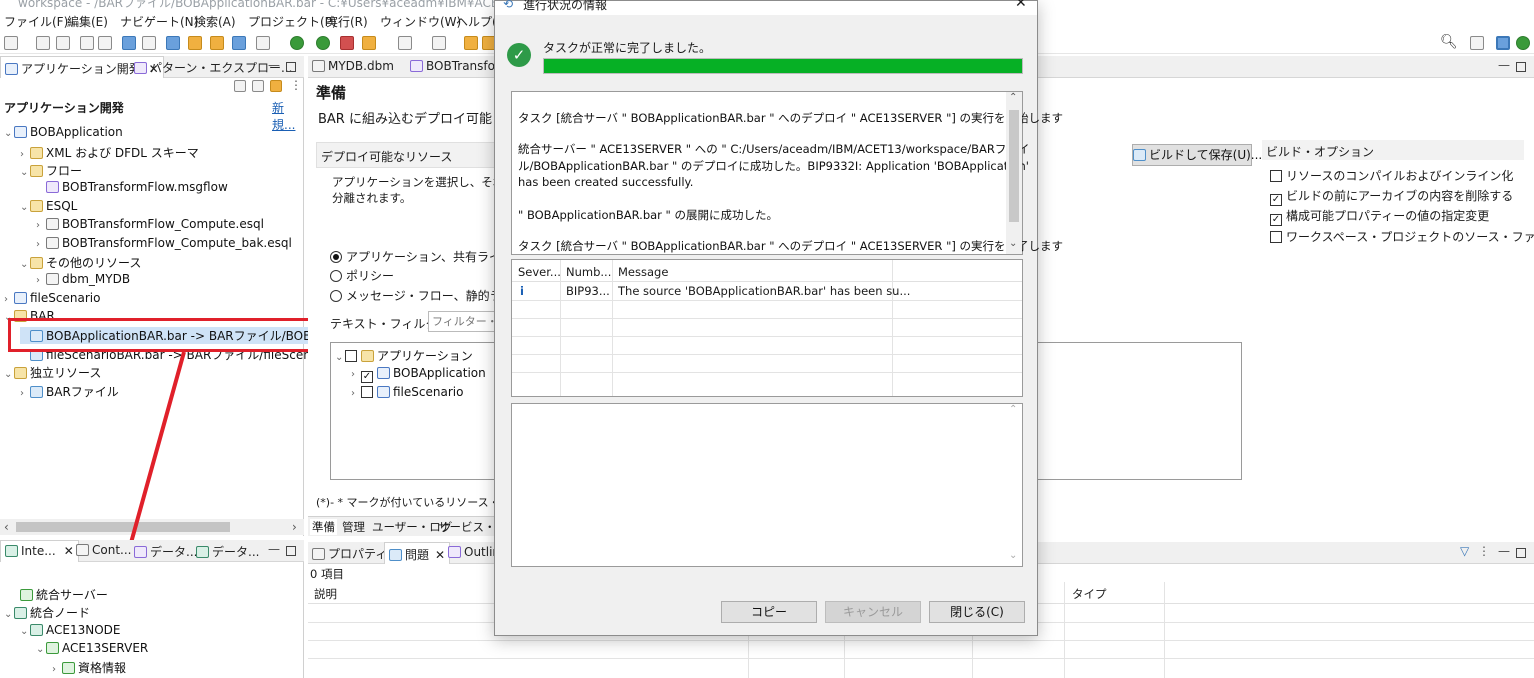  Describe the element at coordinates (565, 6) in the screenshot. I see `dialog-title: 進行状況の情報` at that location.